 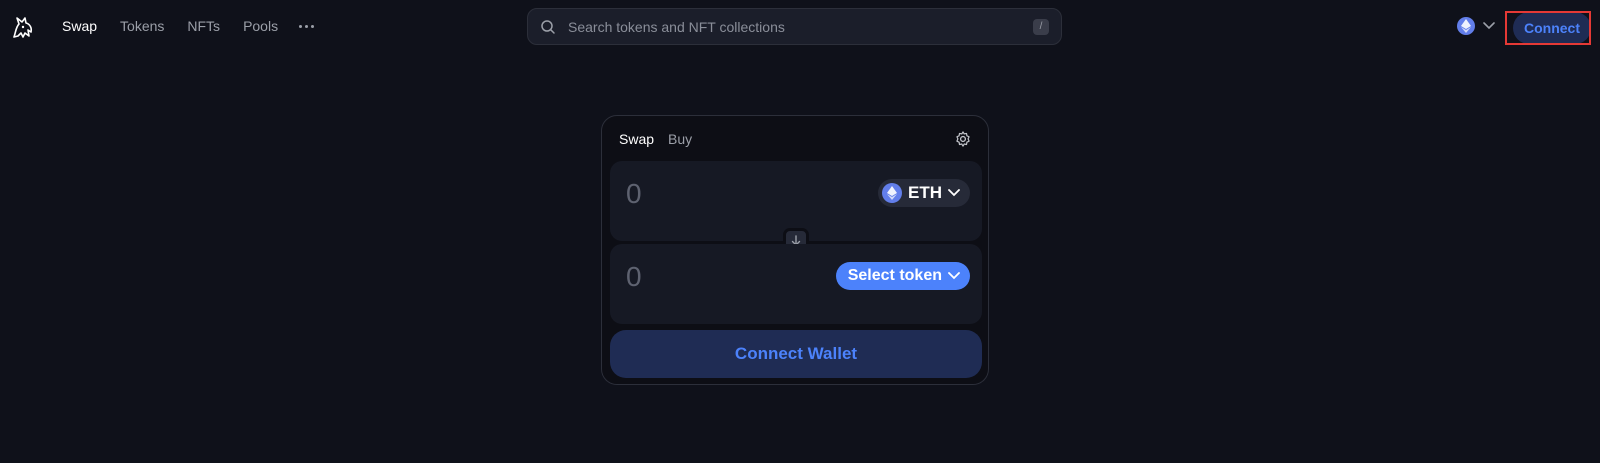 I want to click on top-navbar: Swap Tokens NFTs Pools / Connect, so click(x=800, y=28).